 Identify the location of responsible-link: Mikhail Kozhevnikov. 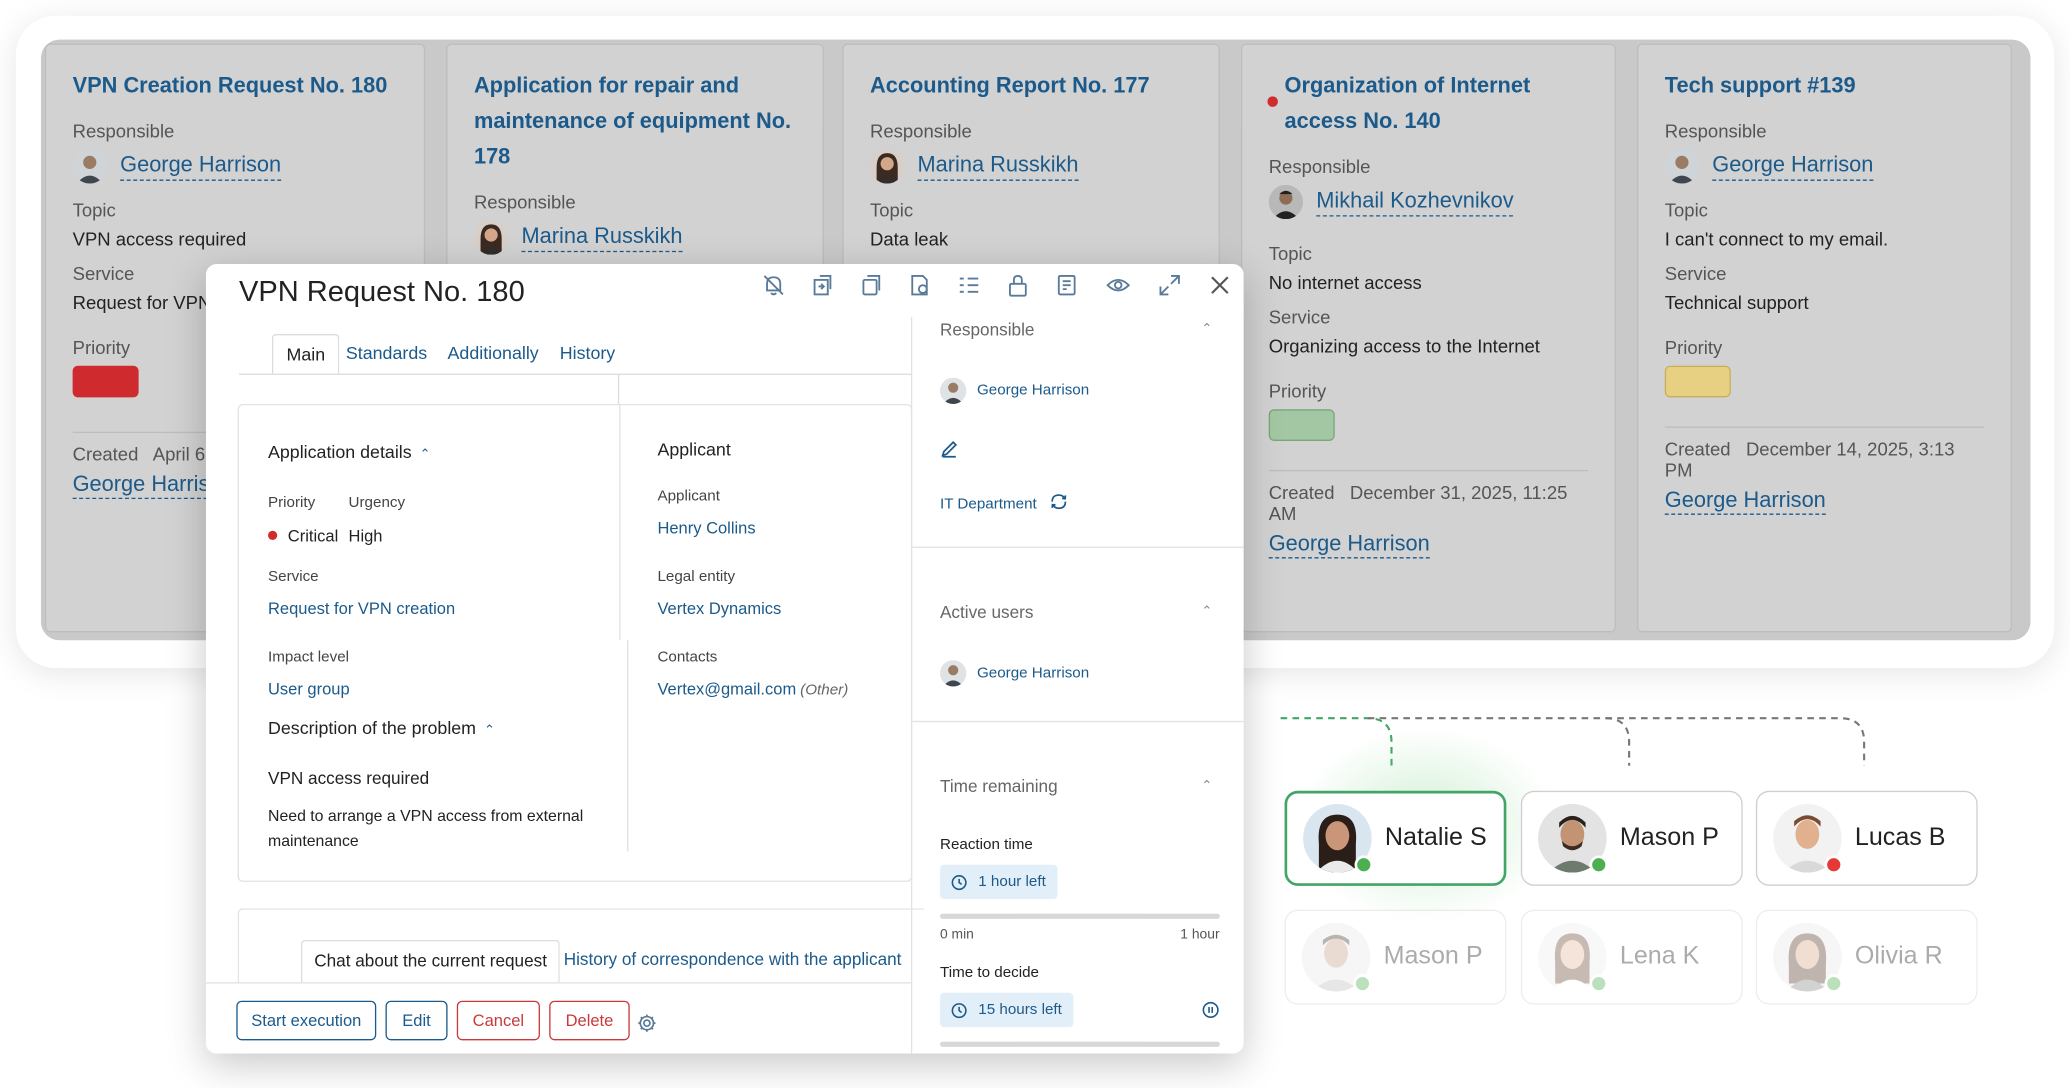
(1415, 202).